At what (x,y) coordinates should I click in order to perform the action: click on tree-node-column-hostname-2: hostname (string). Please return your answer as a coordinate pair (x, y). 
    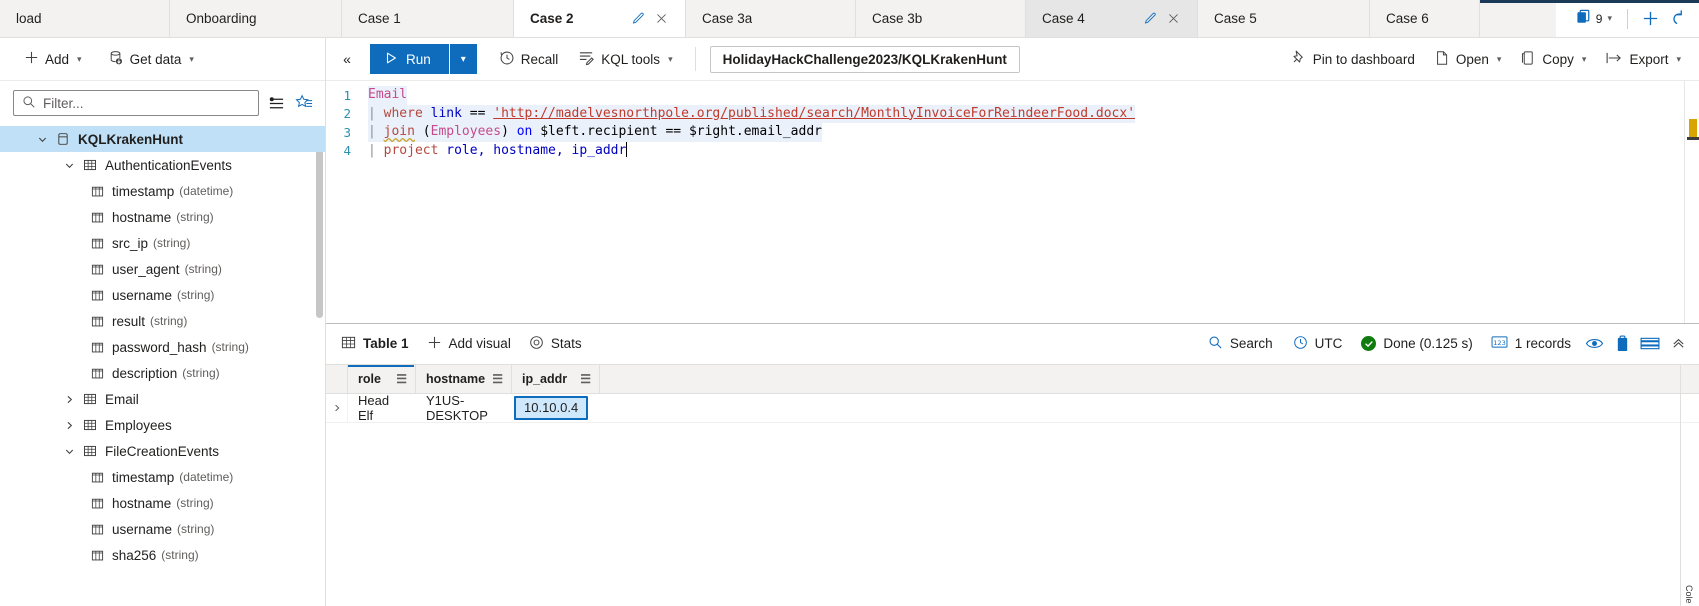
    Looking at the image, I should click on (162, 503).